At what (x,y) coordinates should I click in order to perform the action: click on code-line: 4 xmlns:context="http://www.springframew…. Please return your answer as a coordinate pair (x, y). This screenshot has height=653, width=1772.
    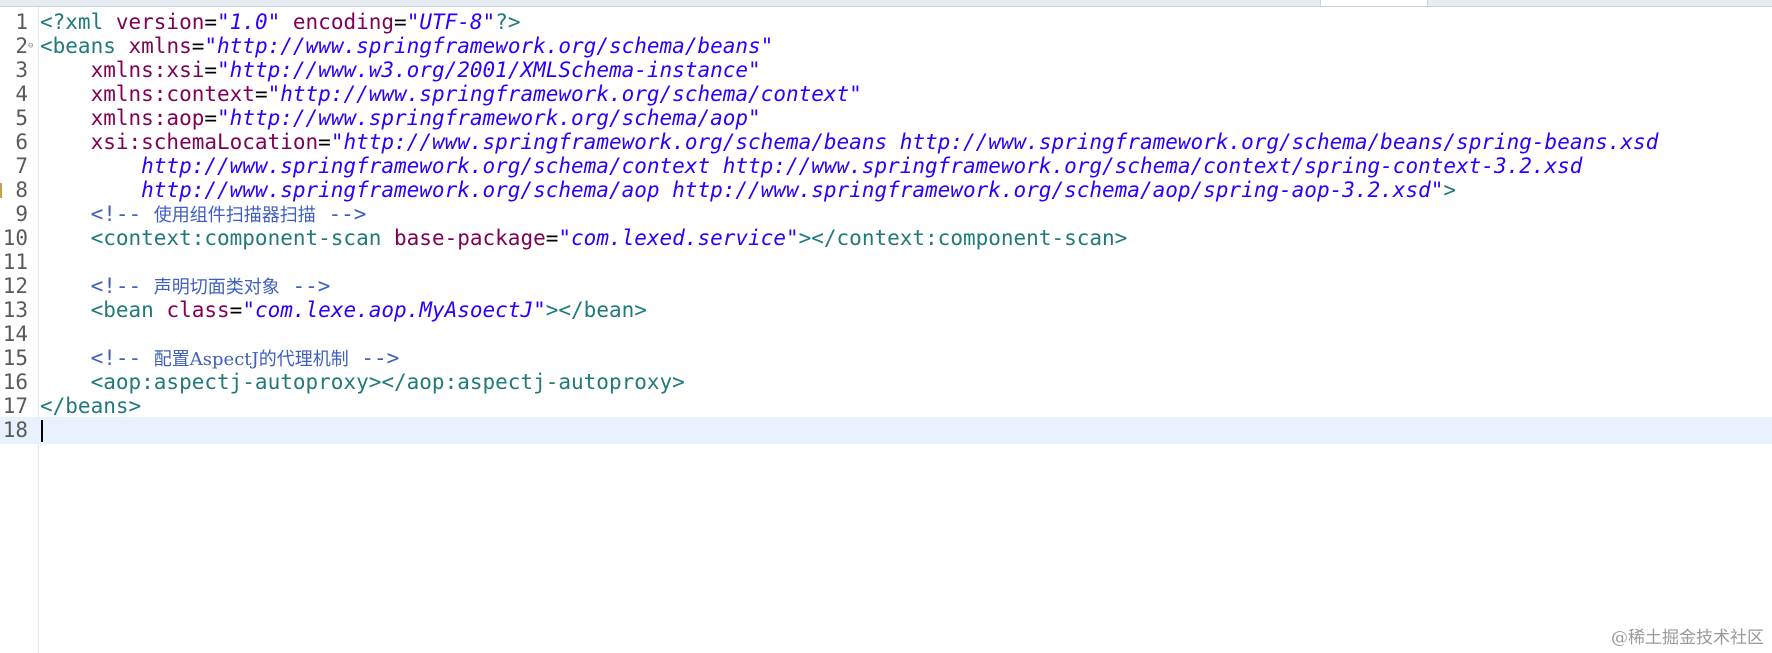
    Looking at the image, I should click on (886, 94).